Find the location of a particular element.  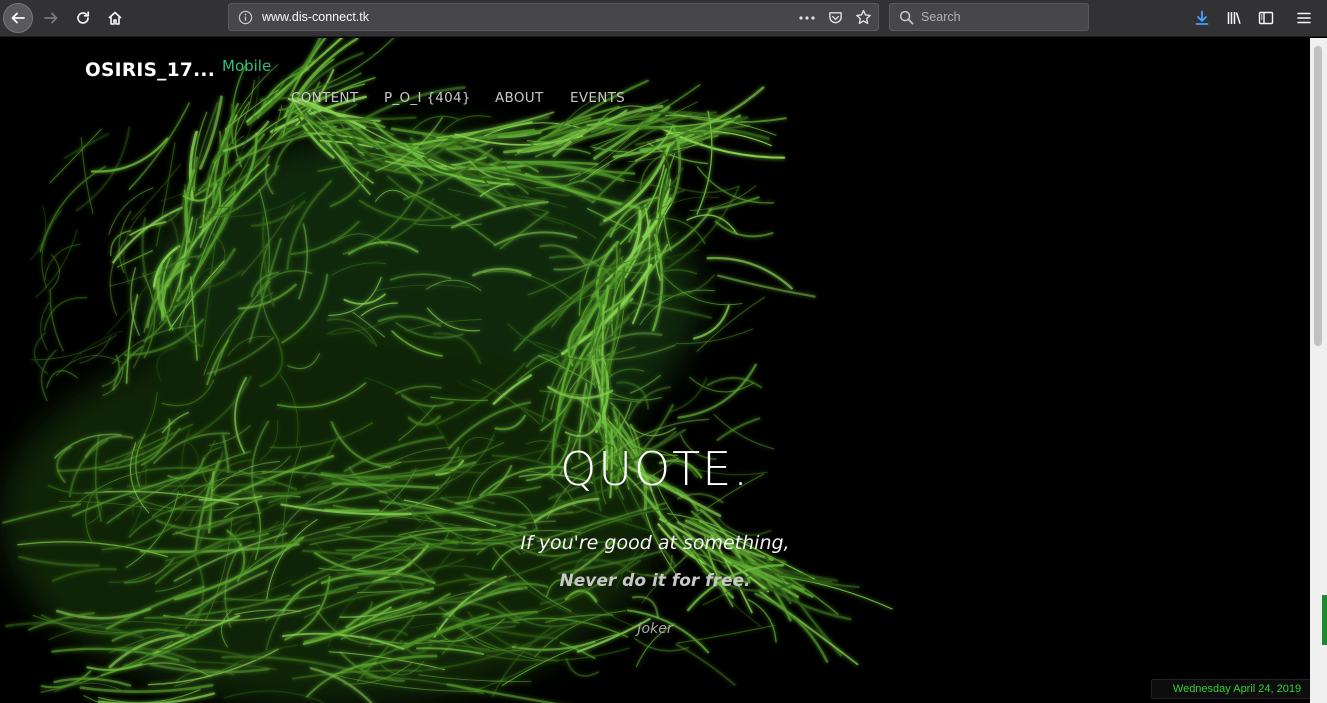

nav-item-poi: P_O_I {404} is located at coordinates (427, 98).